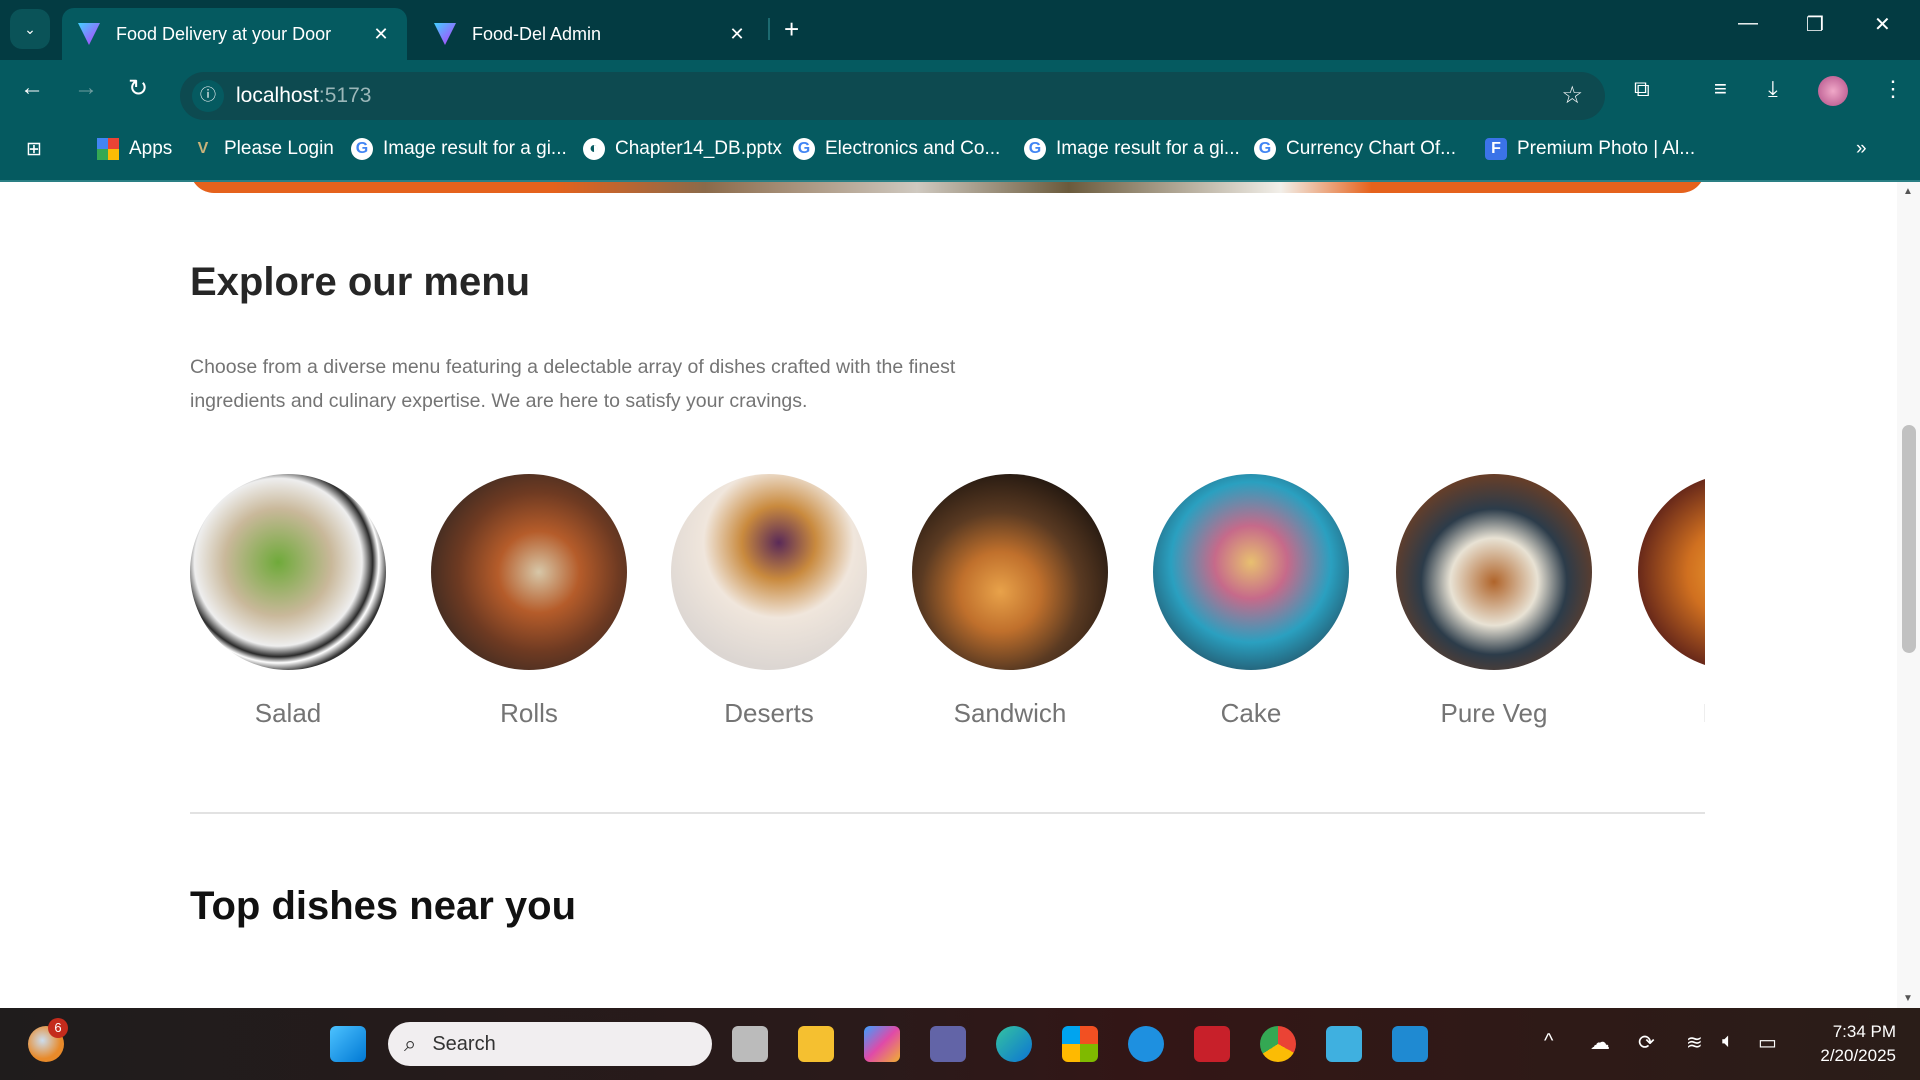 This screenshot has width=1920, height=1080. Describe the element at coordinates (1251, 713) in the screenshot. I see `menu-item-label: Cake` at that location.